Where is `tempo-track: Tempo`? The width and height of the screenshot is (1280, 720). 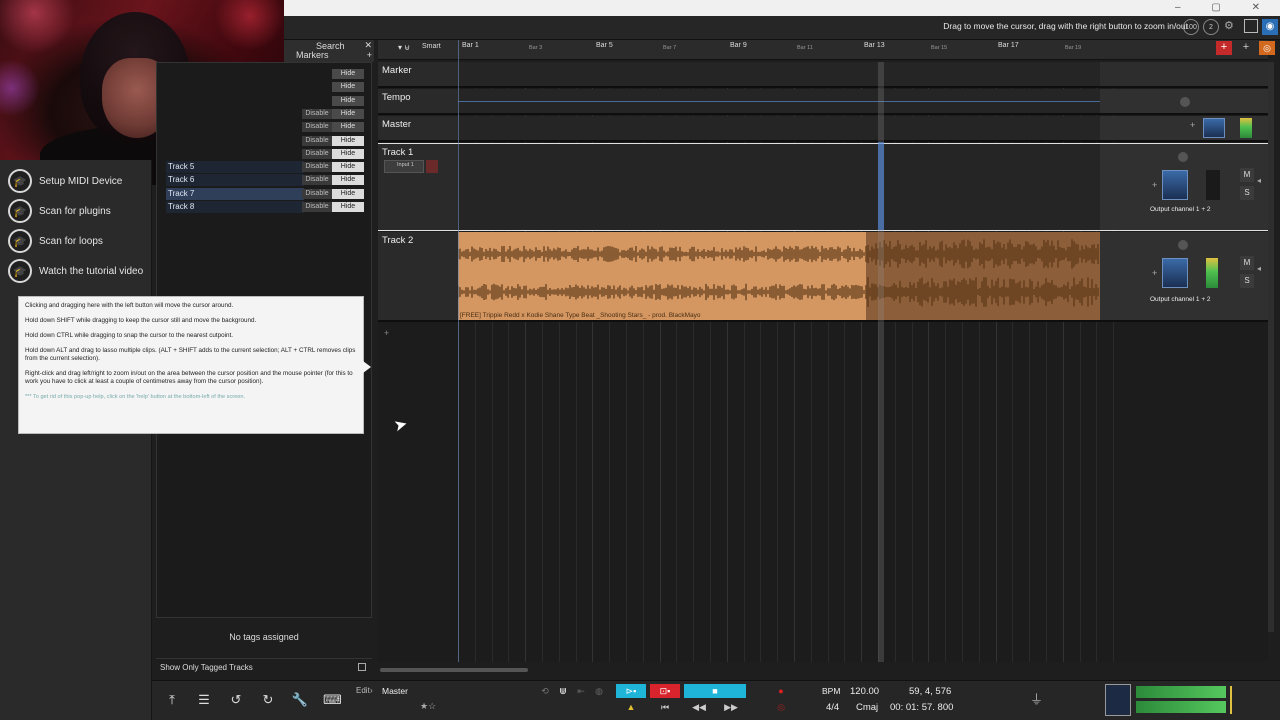 tempo-track: Tempo is located at coordinates (823, 102).